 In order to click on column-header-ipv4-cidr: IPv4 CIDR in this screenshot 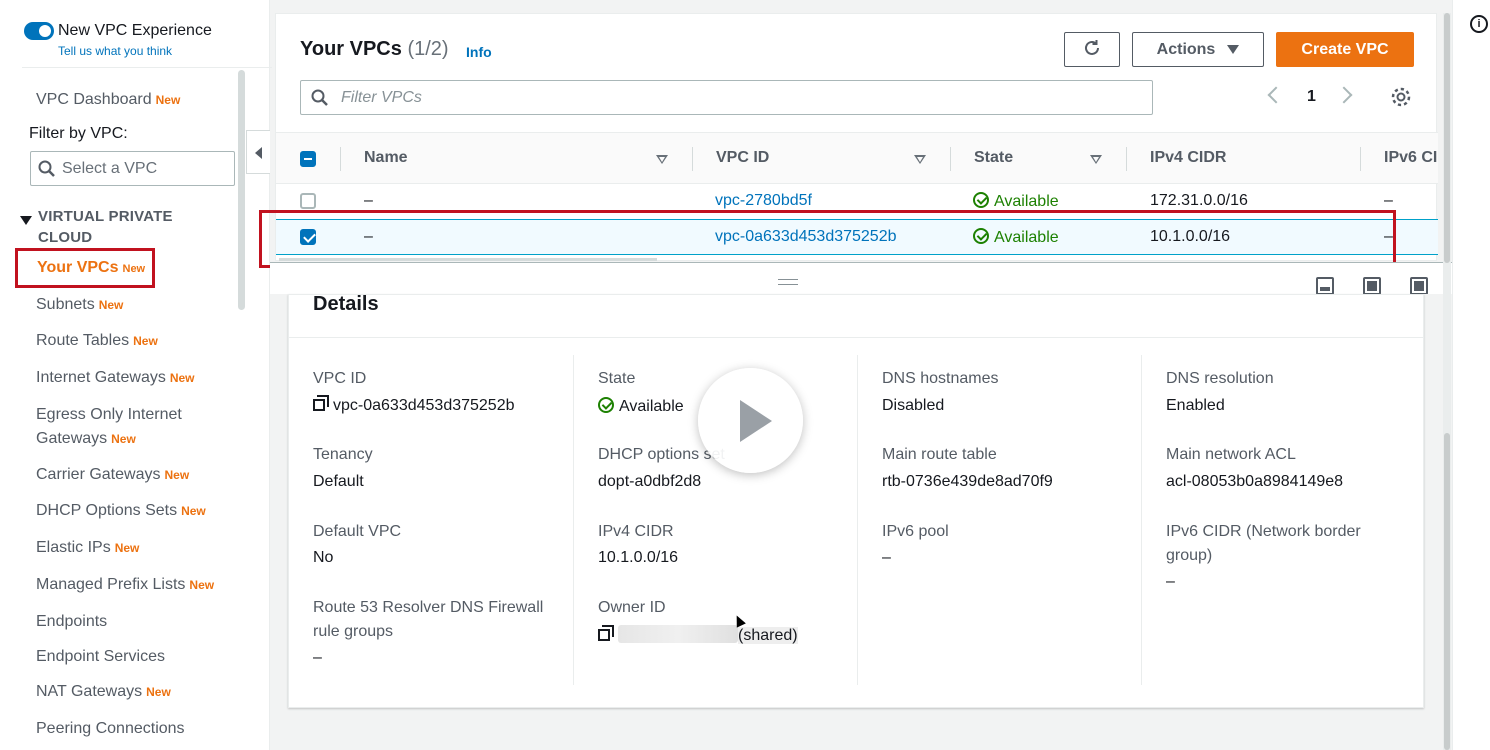, I will do `click(1188, 158)`.